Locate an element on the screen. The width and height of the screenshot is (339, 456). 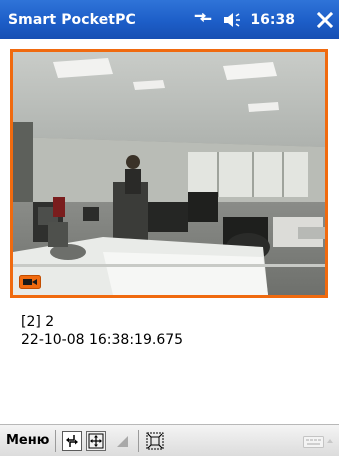
keyboard-button is located at coordinates (318, 442).